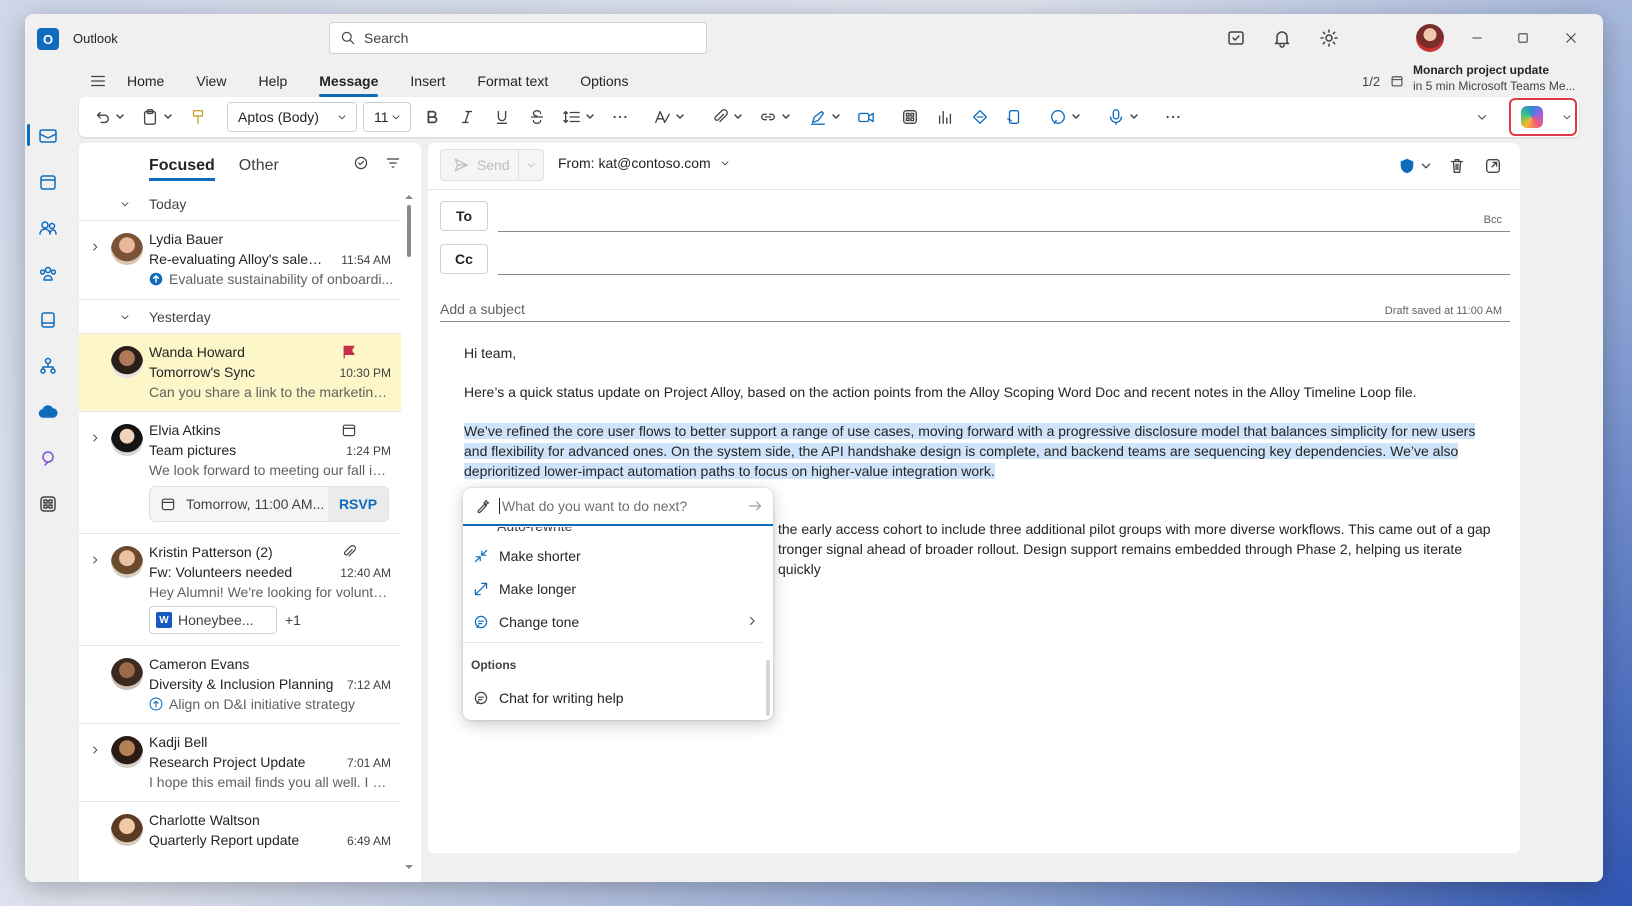 This screenshot has height=906, width=1632. Describe the element at coordinates (1482, 117) in the screenshot. I see `expand-ribbon-icon` at that location.